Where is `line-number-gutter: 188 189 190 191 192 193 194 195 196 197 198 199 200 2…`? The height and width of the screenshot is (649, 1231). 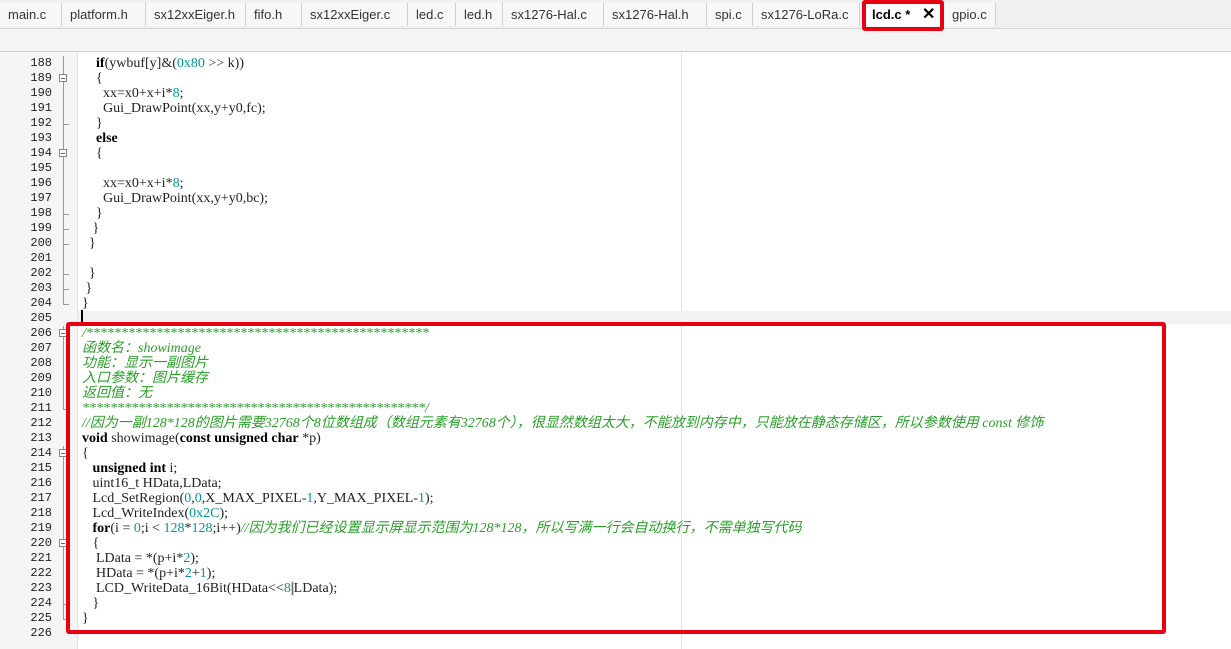 line-number-gutter: 188 189 190 191 192 193 194 195 196 197 198 199 200 2… is located at coordinates (39, 350).